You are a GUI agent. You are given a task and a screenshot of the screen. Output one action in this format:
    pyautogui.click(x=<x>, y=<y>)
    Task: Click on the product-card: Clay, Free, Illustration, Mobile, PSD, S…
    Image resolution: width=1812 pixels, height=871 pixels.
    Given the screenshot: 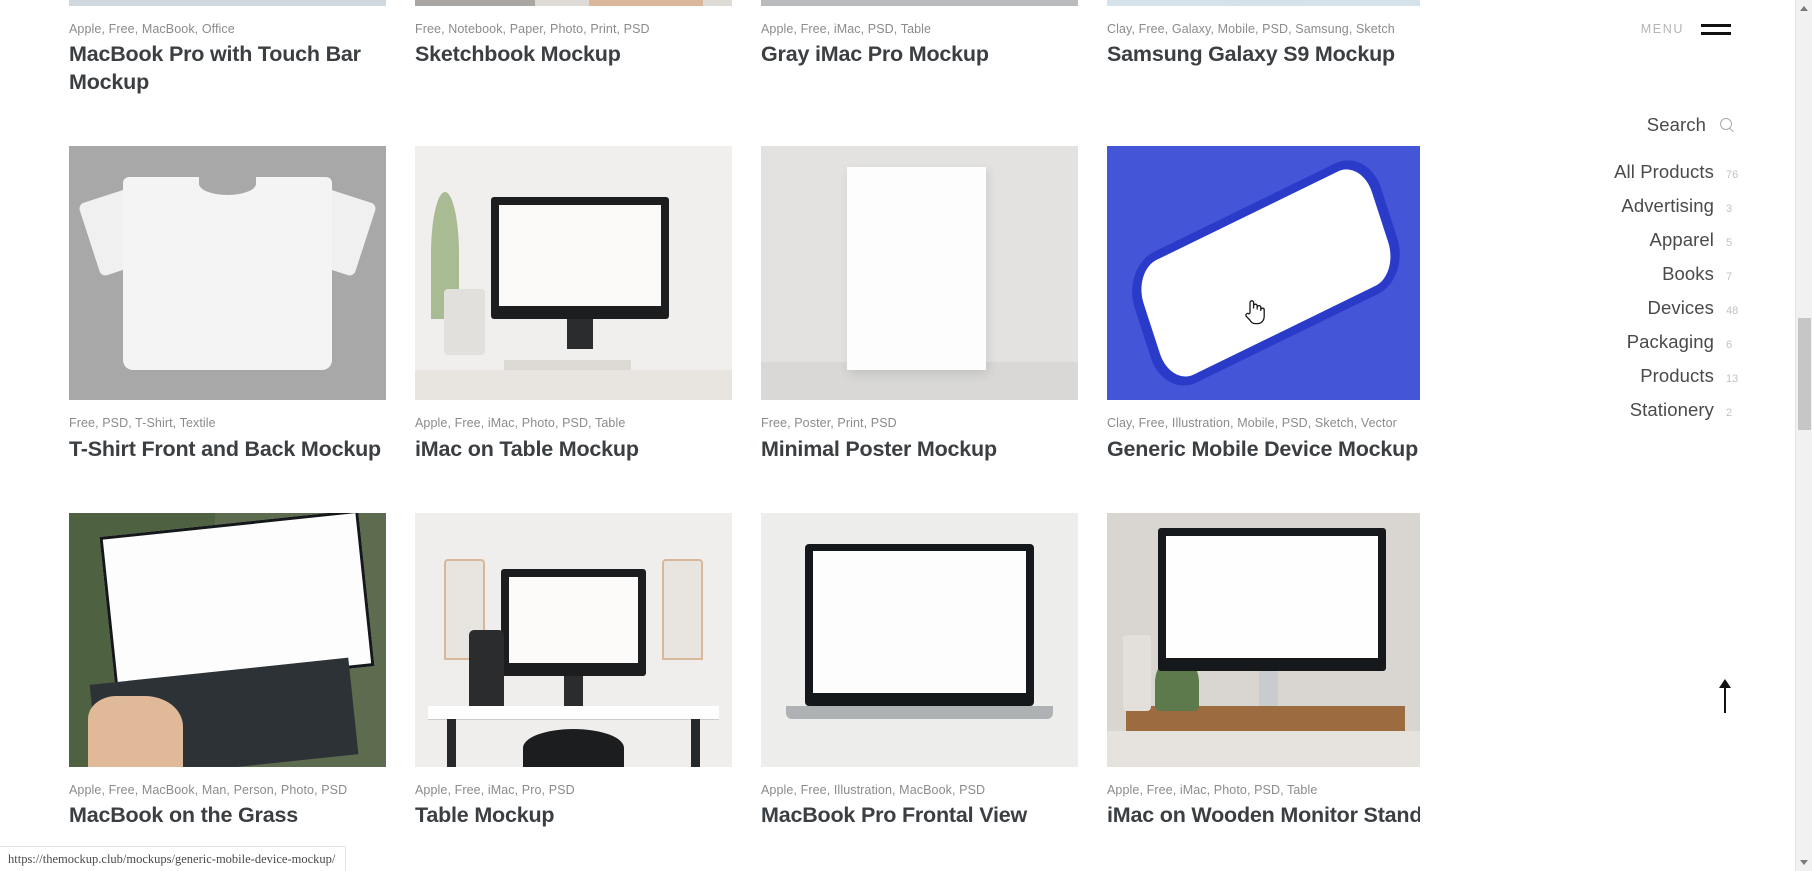 What is the action you would take?
    pyautogui.click(x=1280, y=304)
    